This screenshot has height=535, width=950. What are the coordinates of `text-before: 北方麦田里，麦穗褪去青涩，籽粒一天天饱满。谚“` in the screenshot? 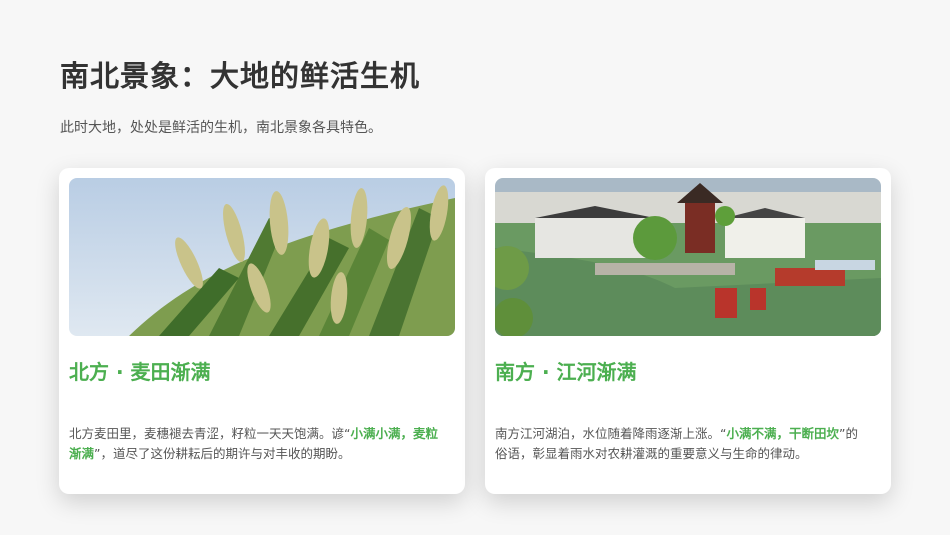 It's located at (210, 433).